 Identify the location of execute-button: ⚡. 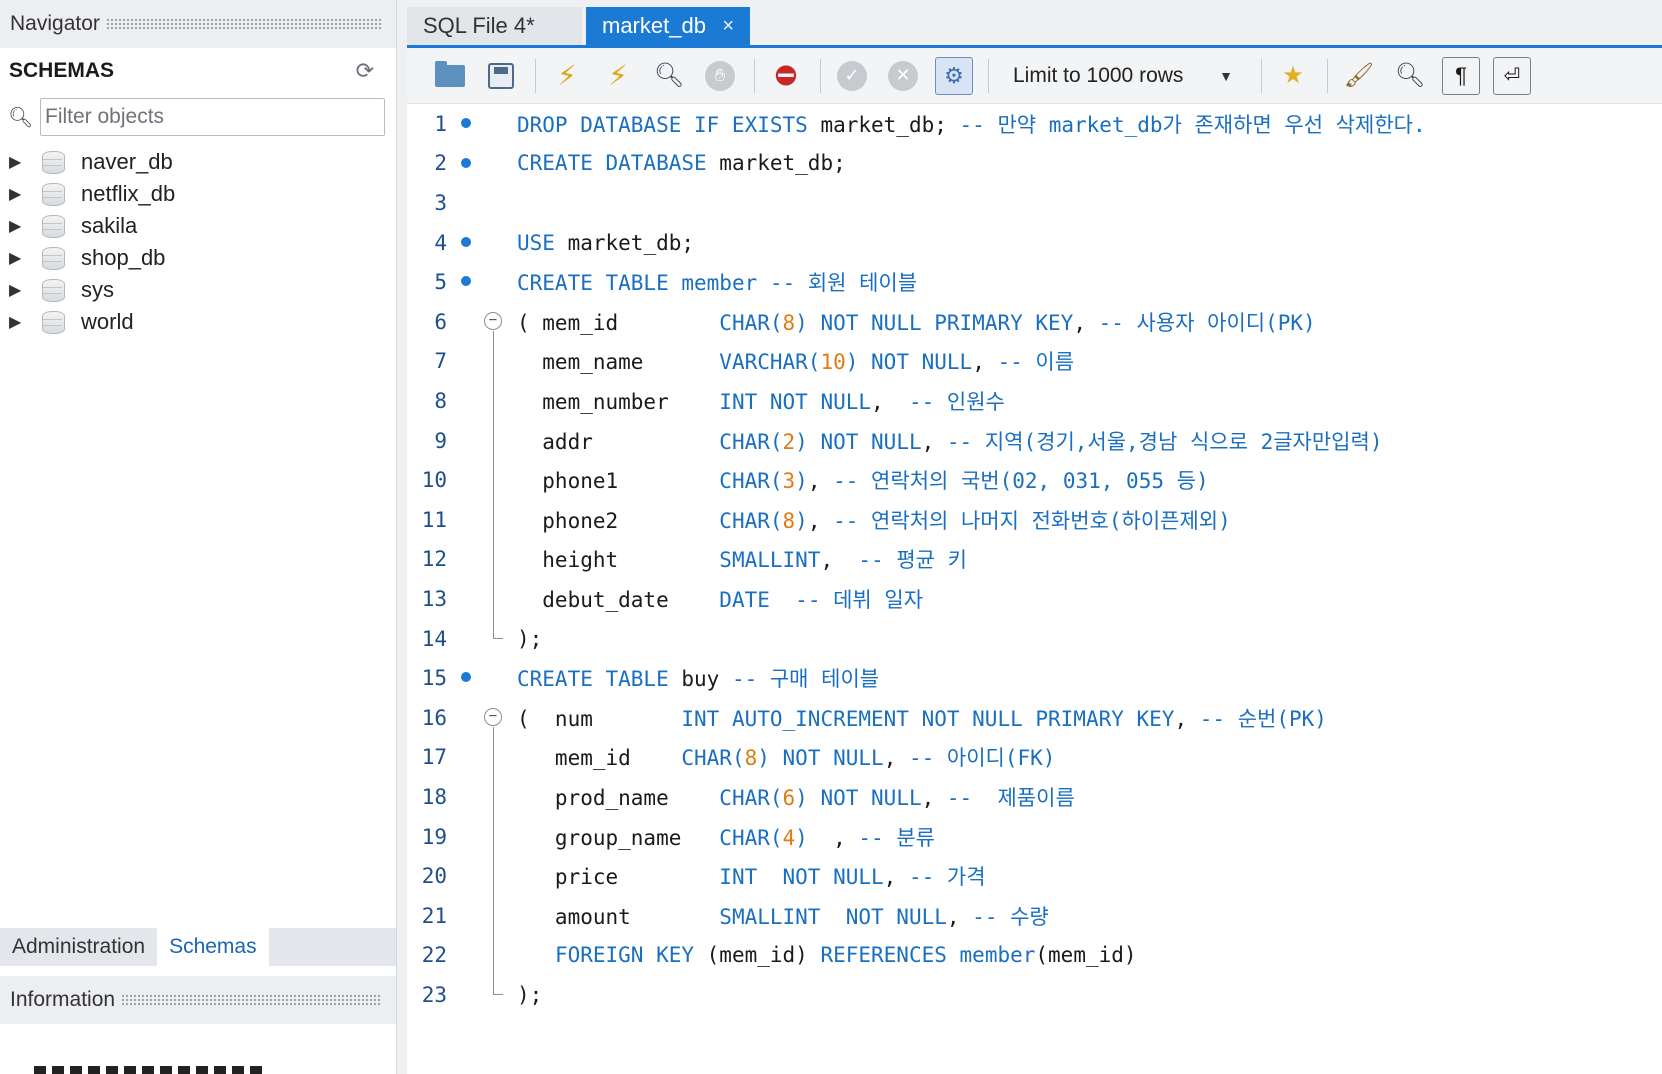
(567, 76).